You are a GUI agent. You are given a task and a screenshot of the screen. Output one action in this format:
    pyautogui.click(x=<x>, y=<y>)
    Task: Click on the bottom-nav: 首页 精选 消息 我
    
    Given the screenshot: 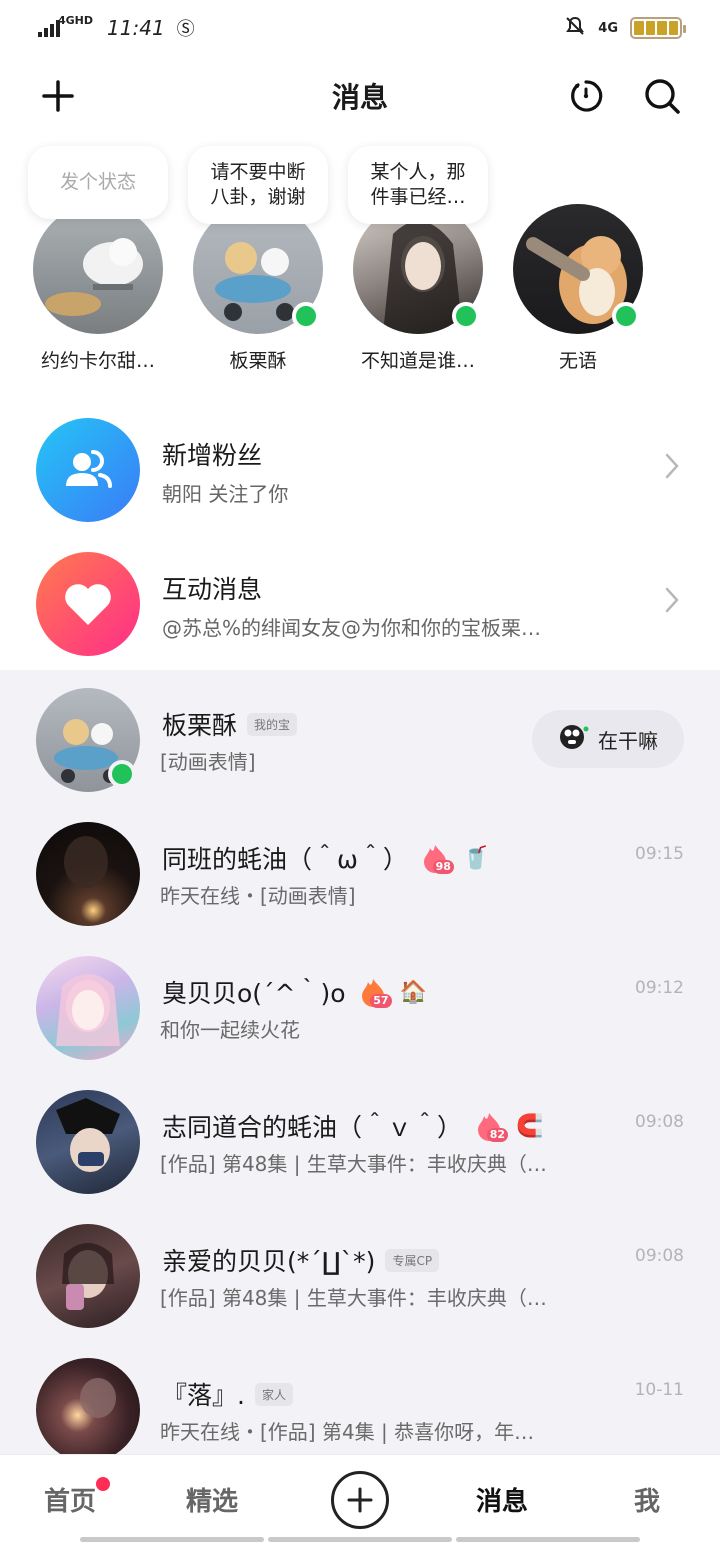 What is the action you would take?
    pyautogui.click(x=360, y=1499)
    